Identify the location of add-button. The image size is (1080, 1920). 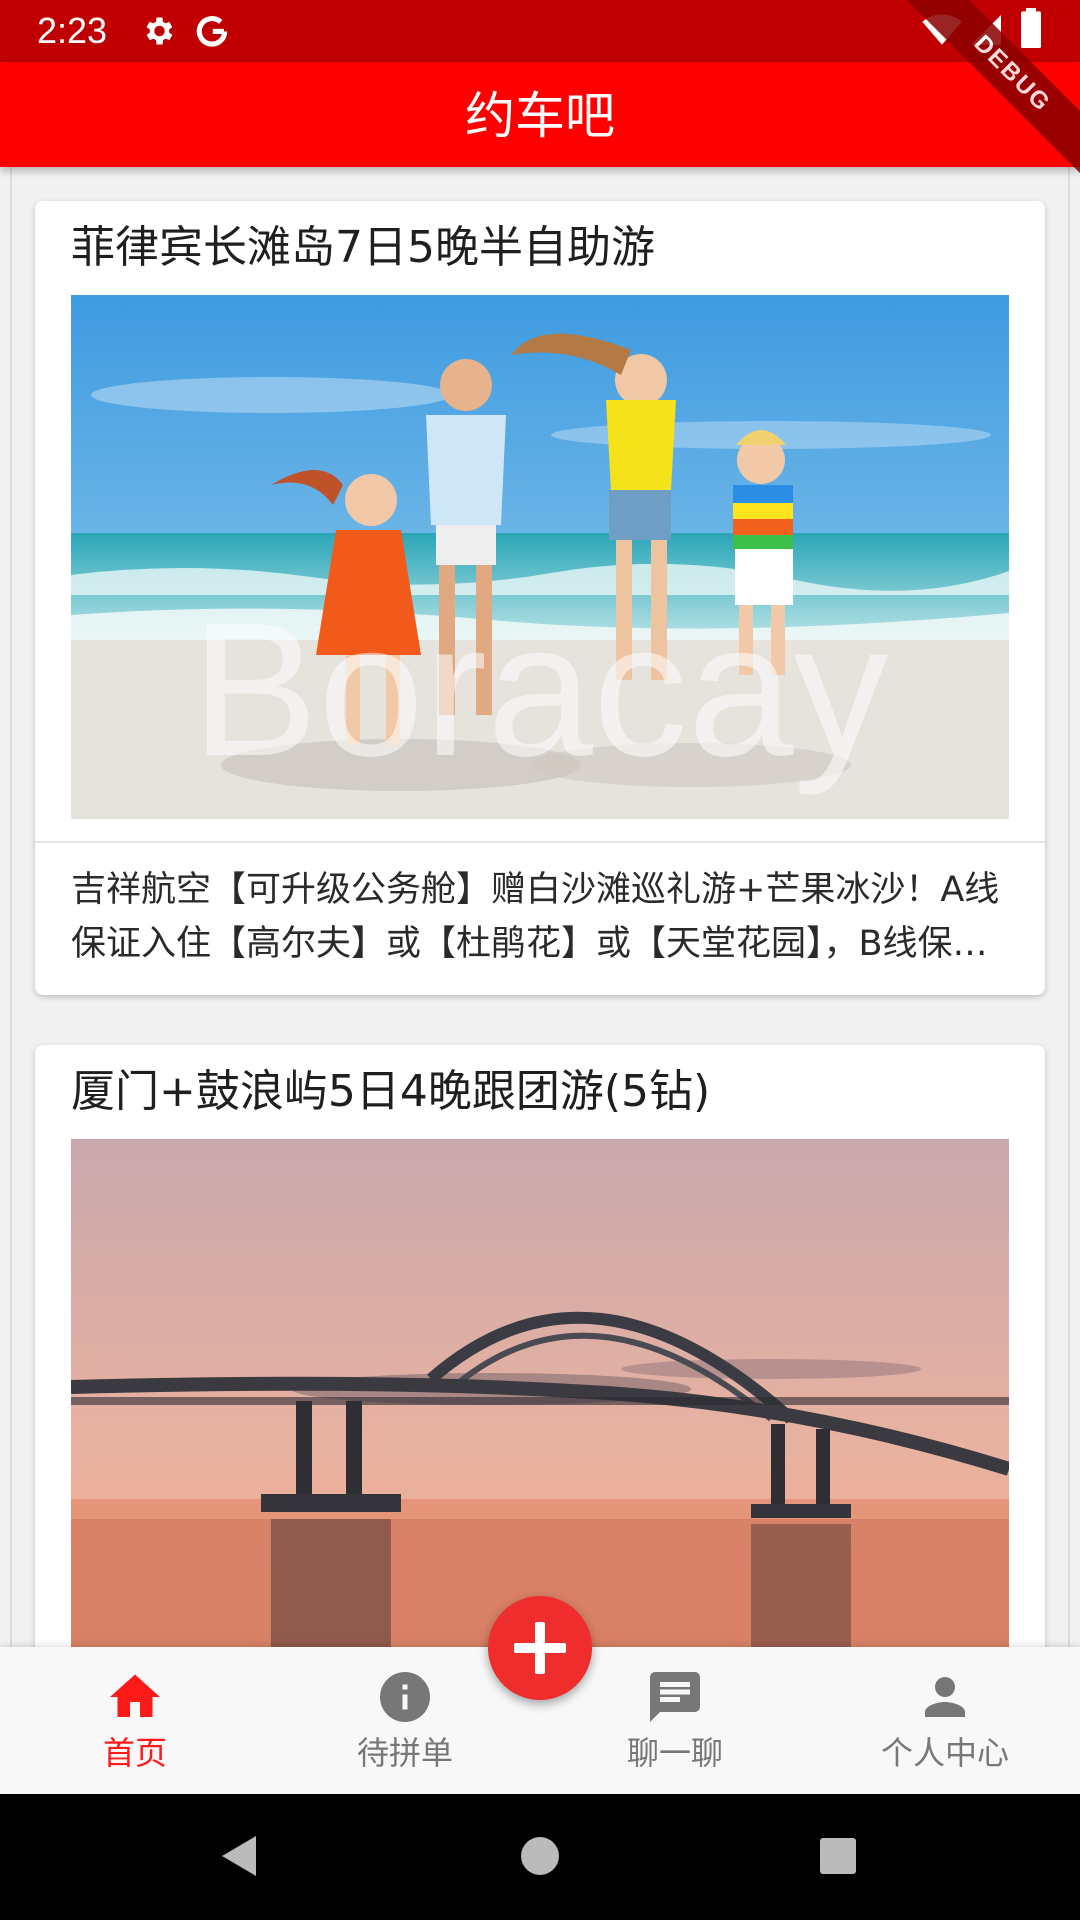
(540, 1648).